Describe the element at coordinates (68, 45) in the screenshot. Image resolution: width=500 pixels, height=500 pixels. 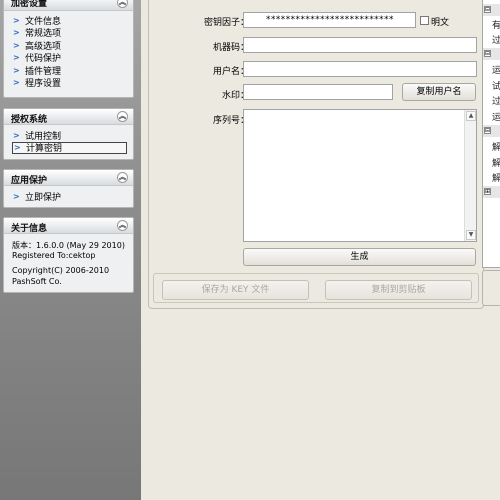
I see `sidebar-item-advanced-options: > 高级选项` at that location.